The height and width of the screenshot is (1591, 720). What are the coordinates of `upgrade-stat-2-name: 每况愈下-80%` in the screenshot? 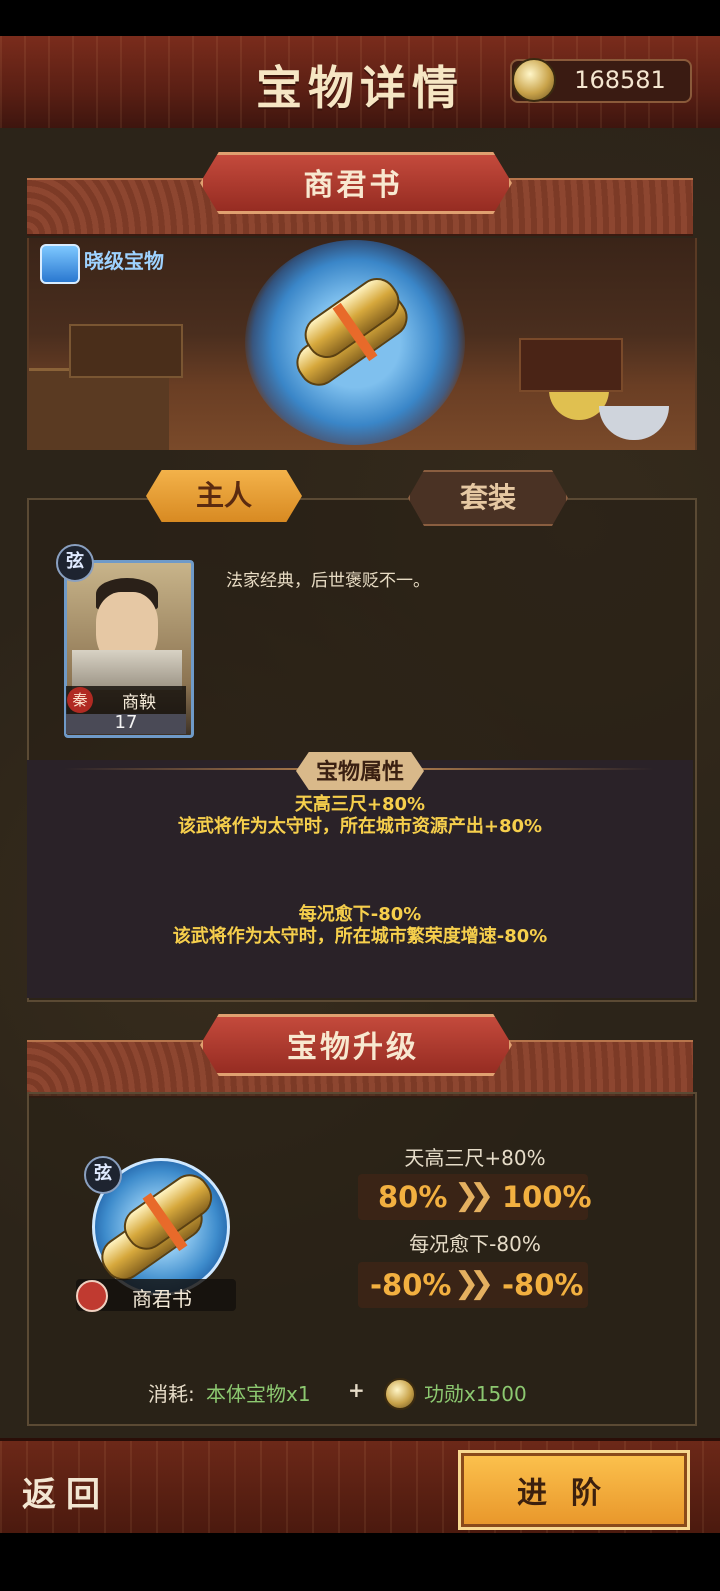 It's located at (475, 1244).